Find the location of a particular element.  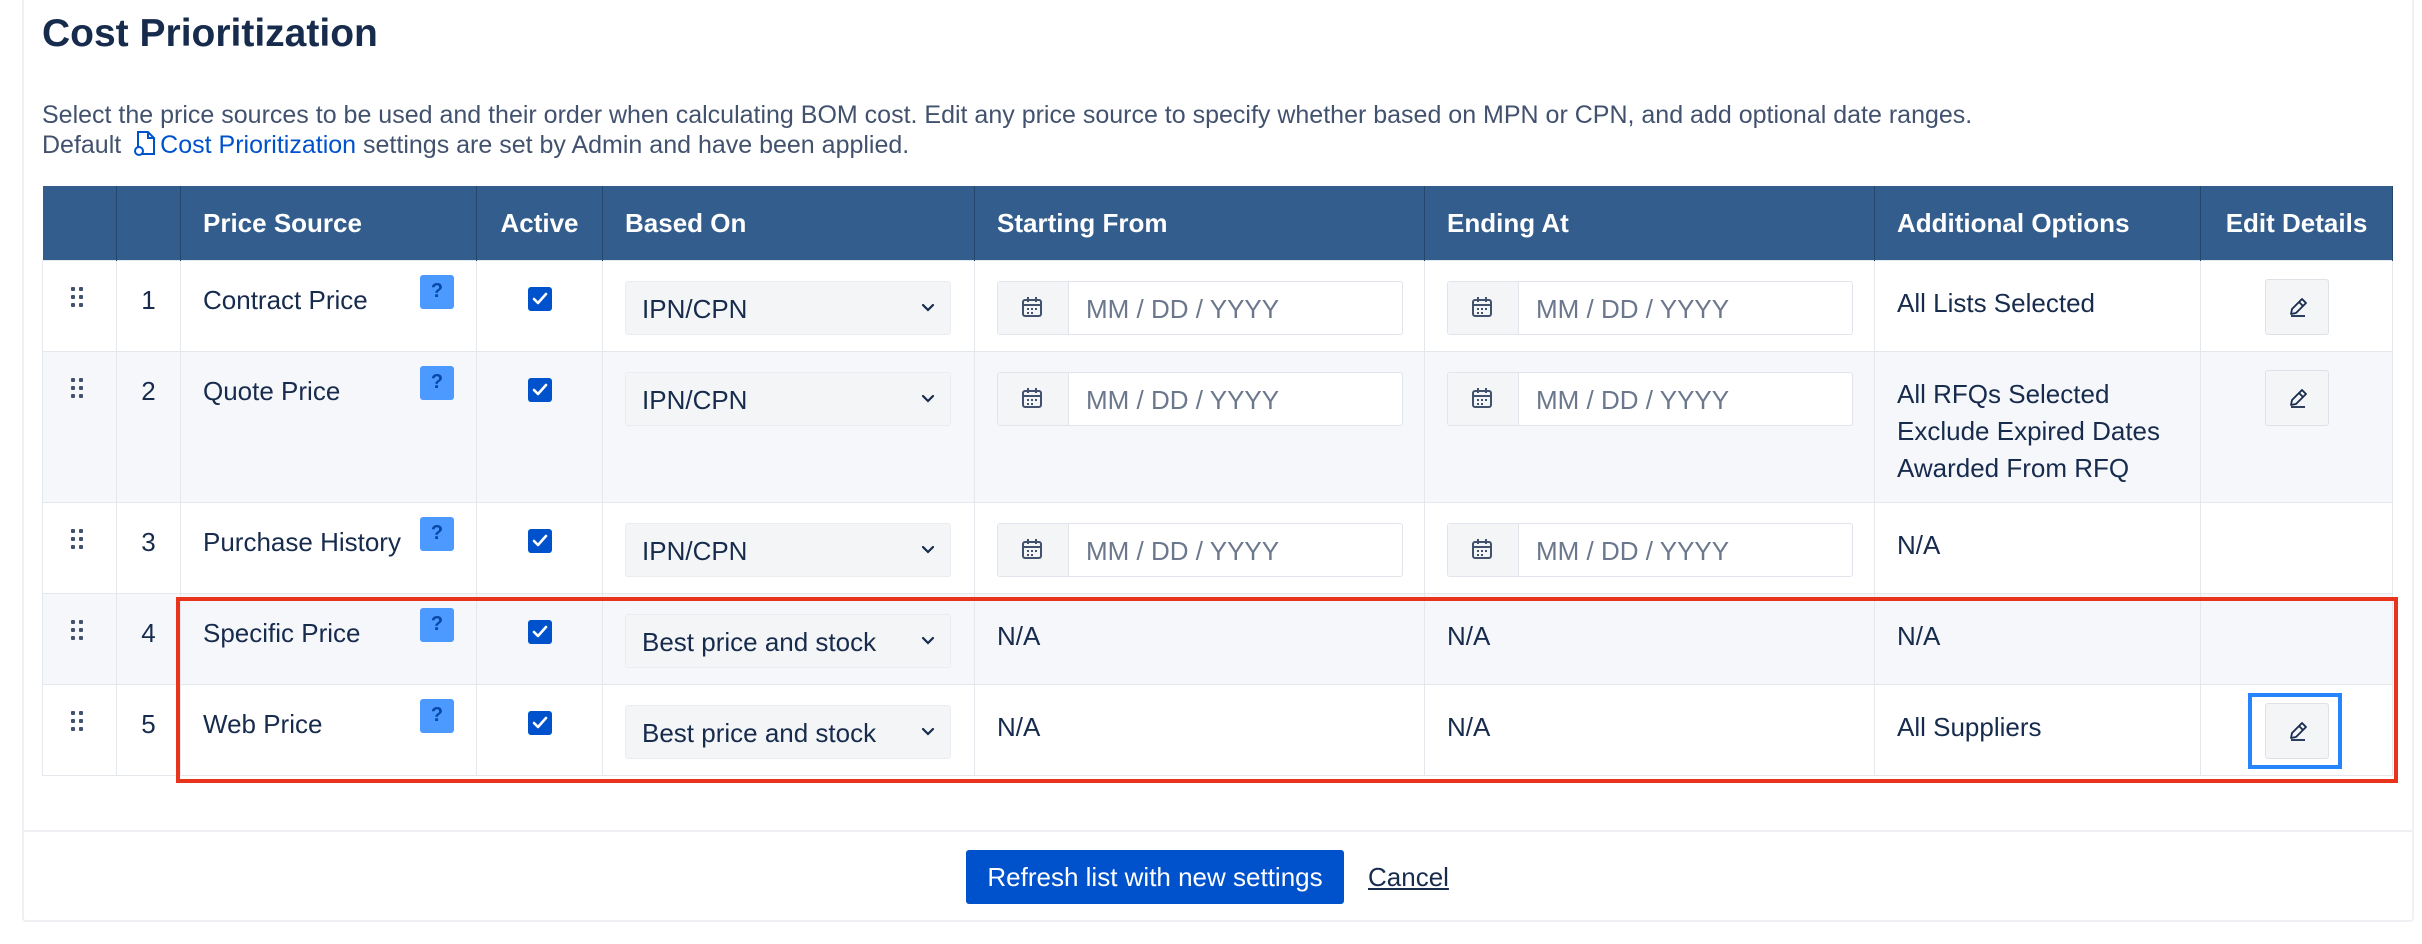

header-ending-at: Ending At is located at coordinates (1649, 223).